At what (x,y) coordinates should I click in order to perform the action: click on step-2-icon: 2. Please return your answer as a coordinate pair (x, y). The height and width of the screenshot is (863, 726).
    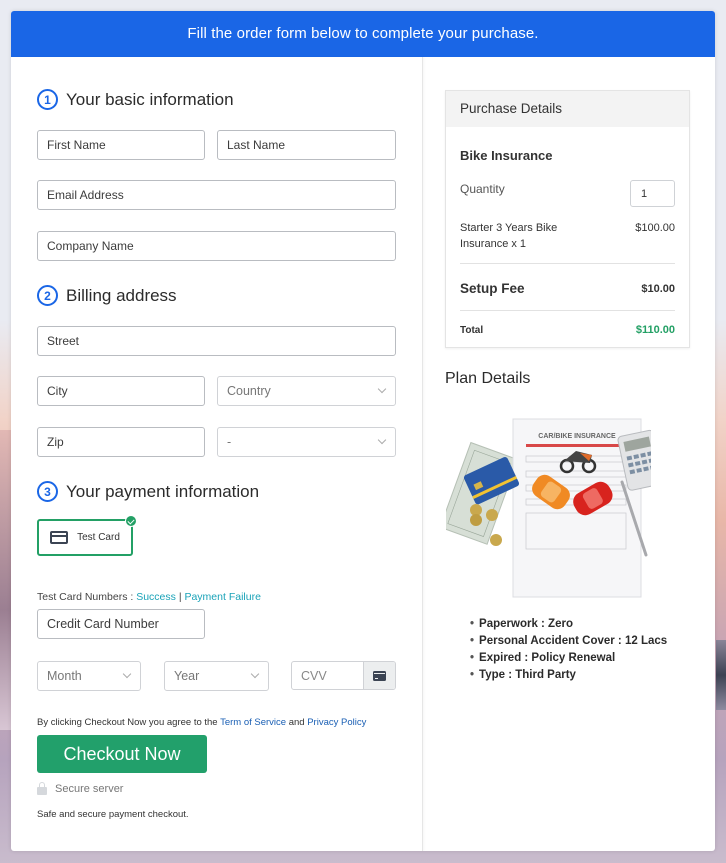
    Looking at the image, I should click on (47, 295).